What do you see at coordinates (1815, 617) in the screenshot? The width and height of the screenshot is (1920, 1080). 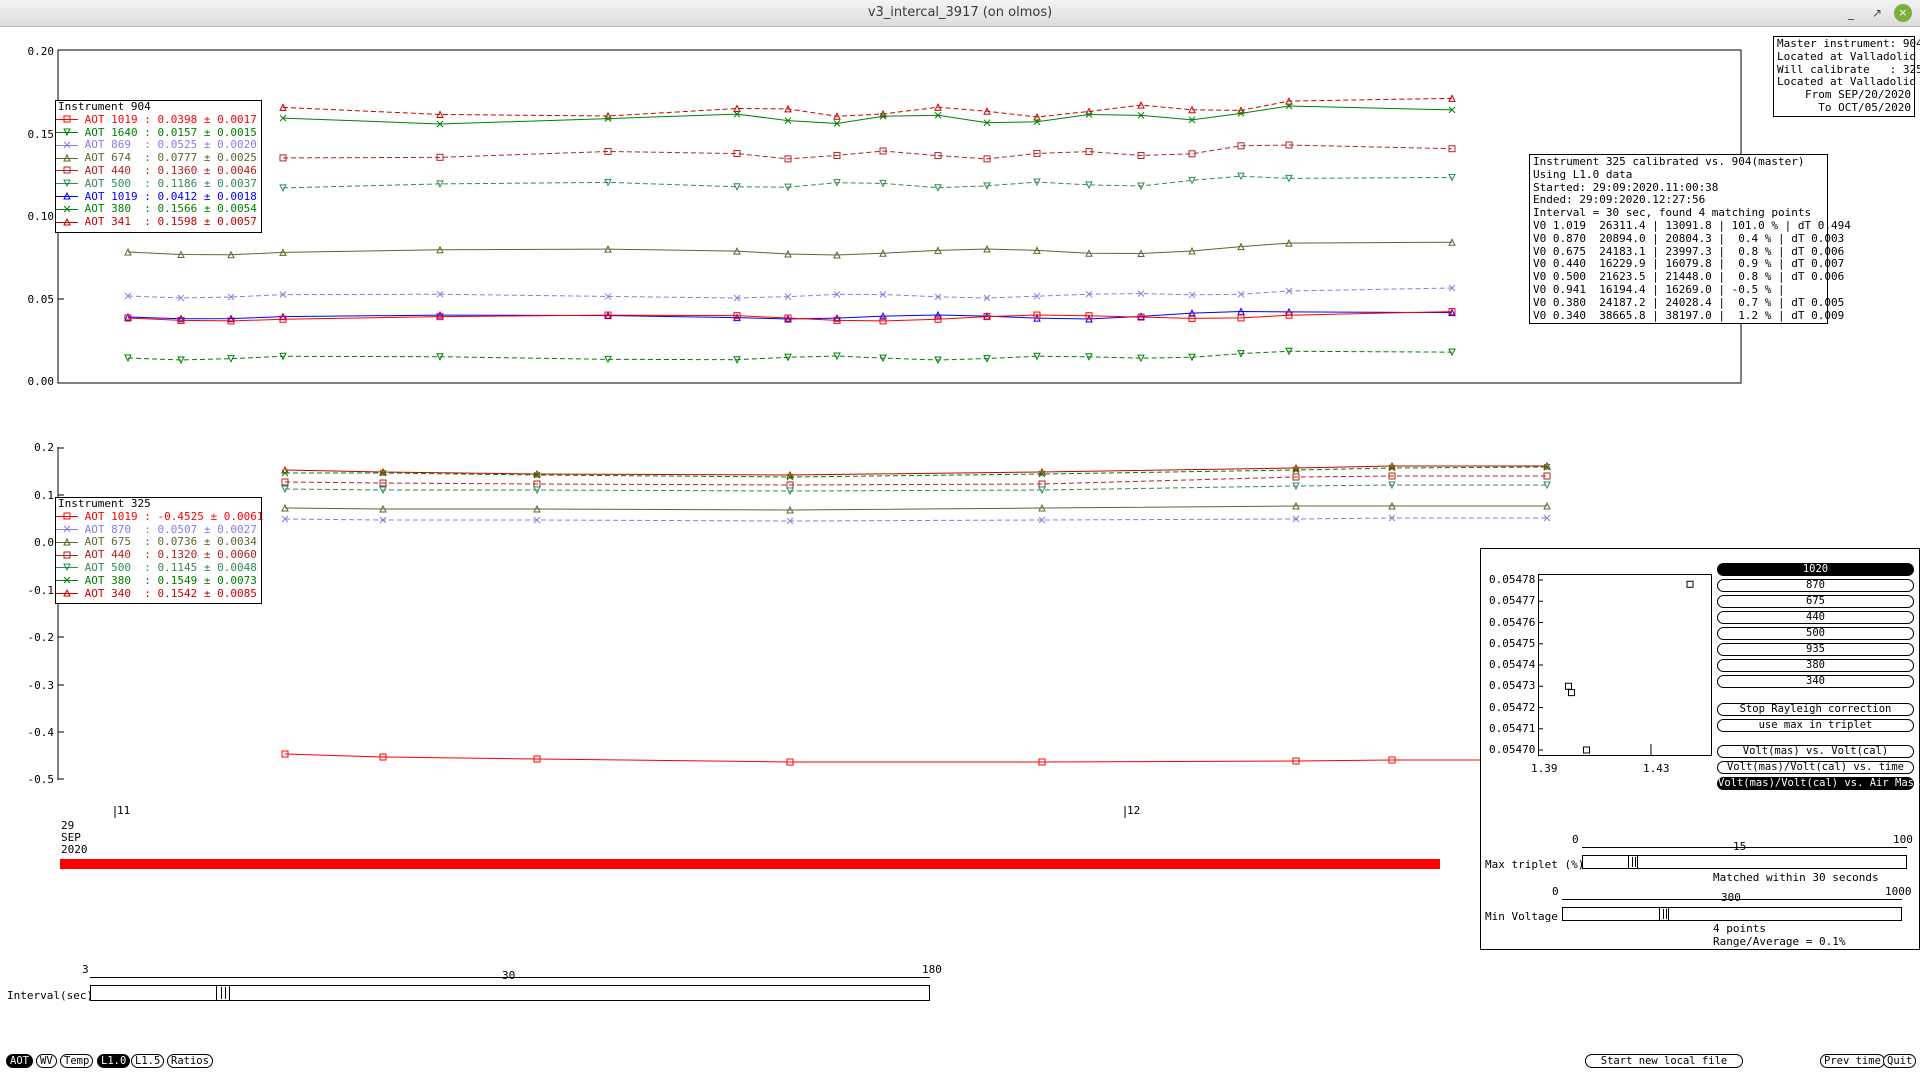 I see `wavelength-button-440: 440` at bounding box center [1815, 617].